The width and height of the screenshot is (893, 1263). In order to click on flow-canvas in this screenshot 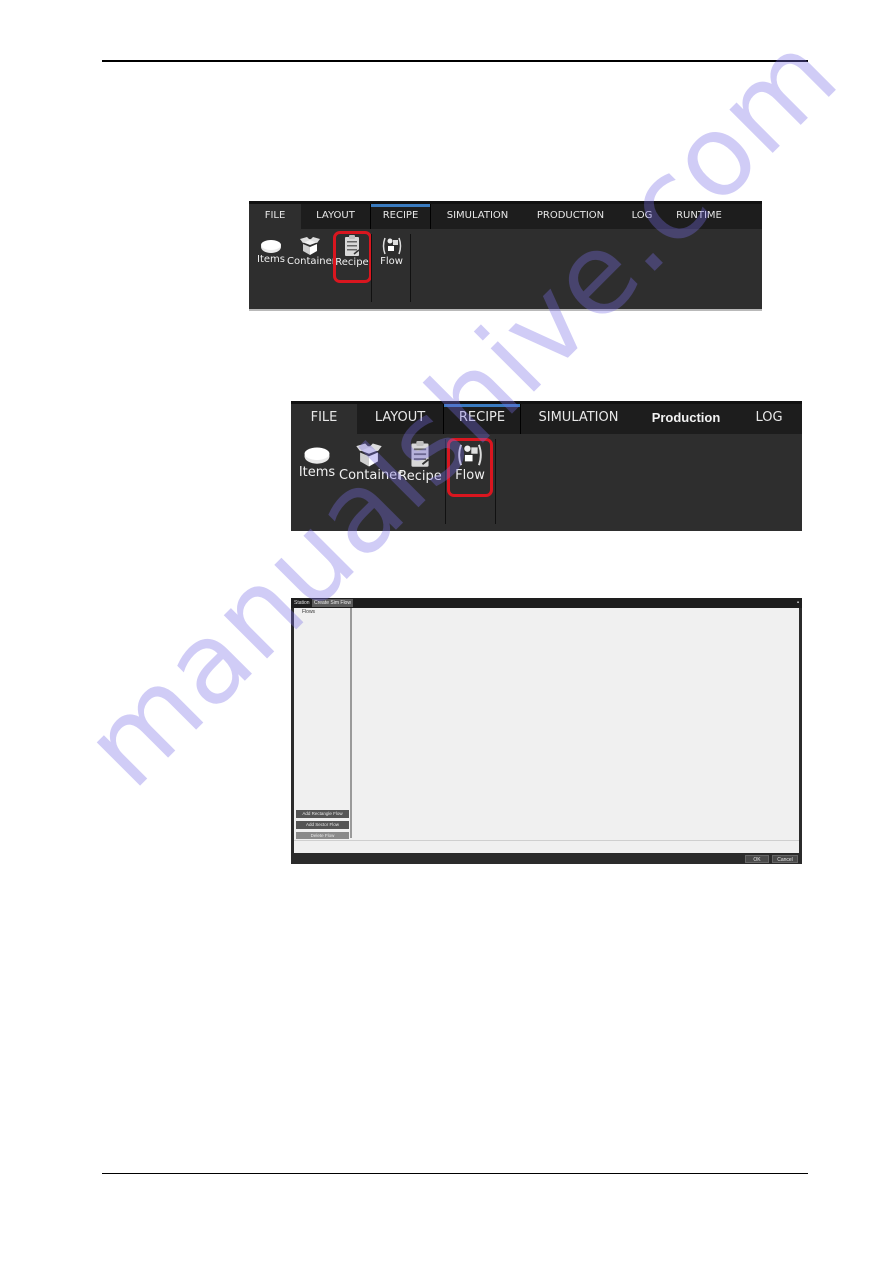, I will do `click(575, 723)`.